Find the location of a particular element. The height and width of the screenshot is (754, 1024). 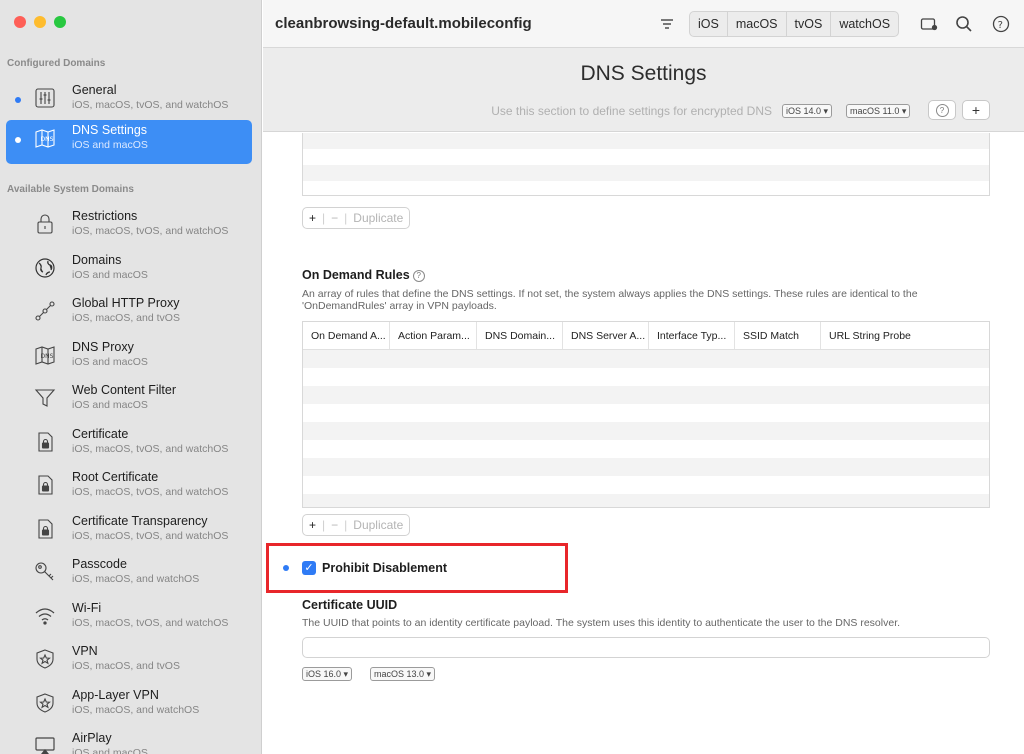

platform-watchos-button: watchOS is located at coordinates (864, 24).